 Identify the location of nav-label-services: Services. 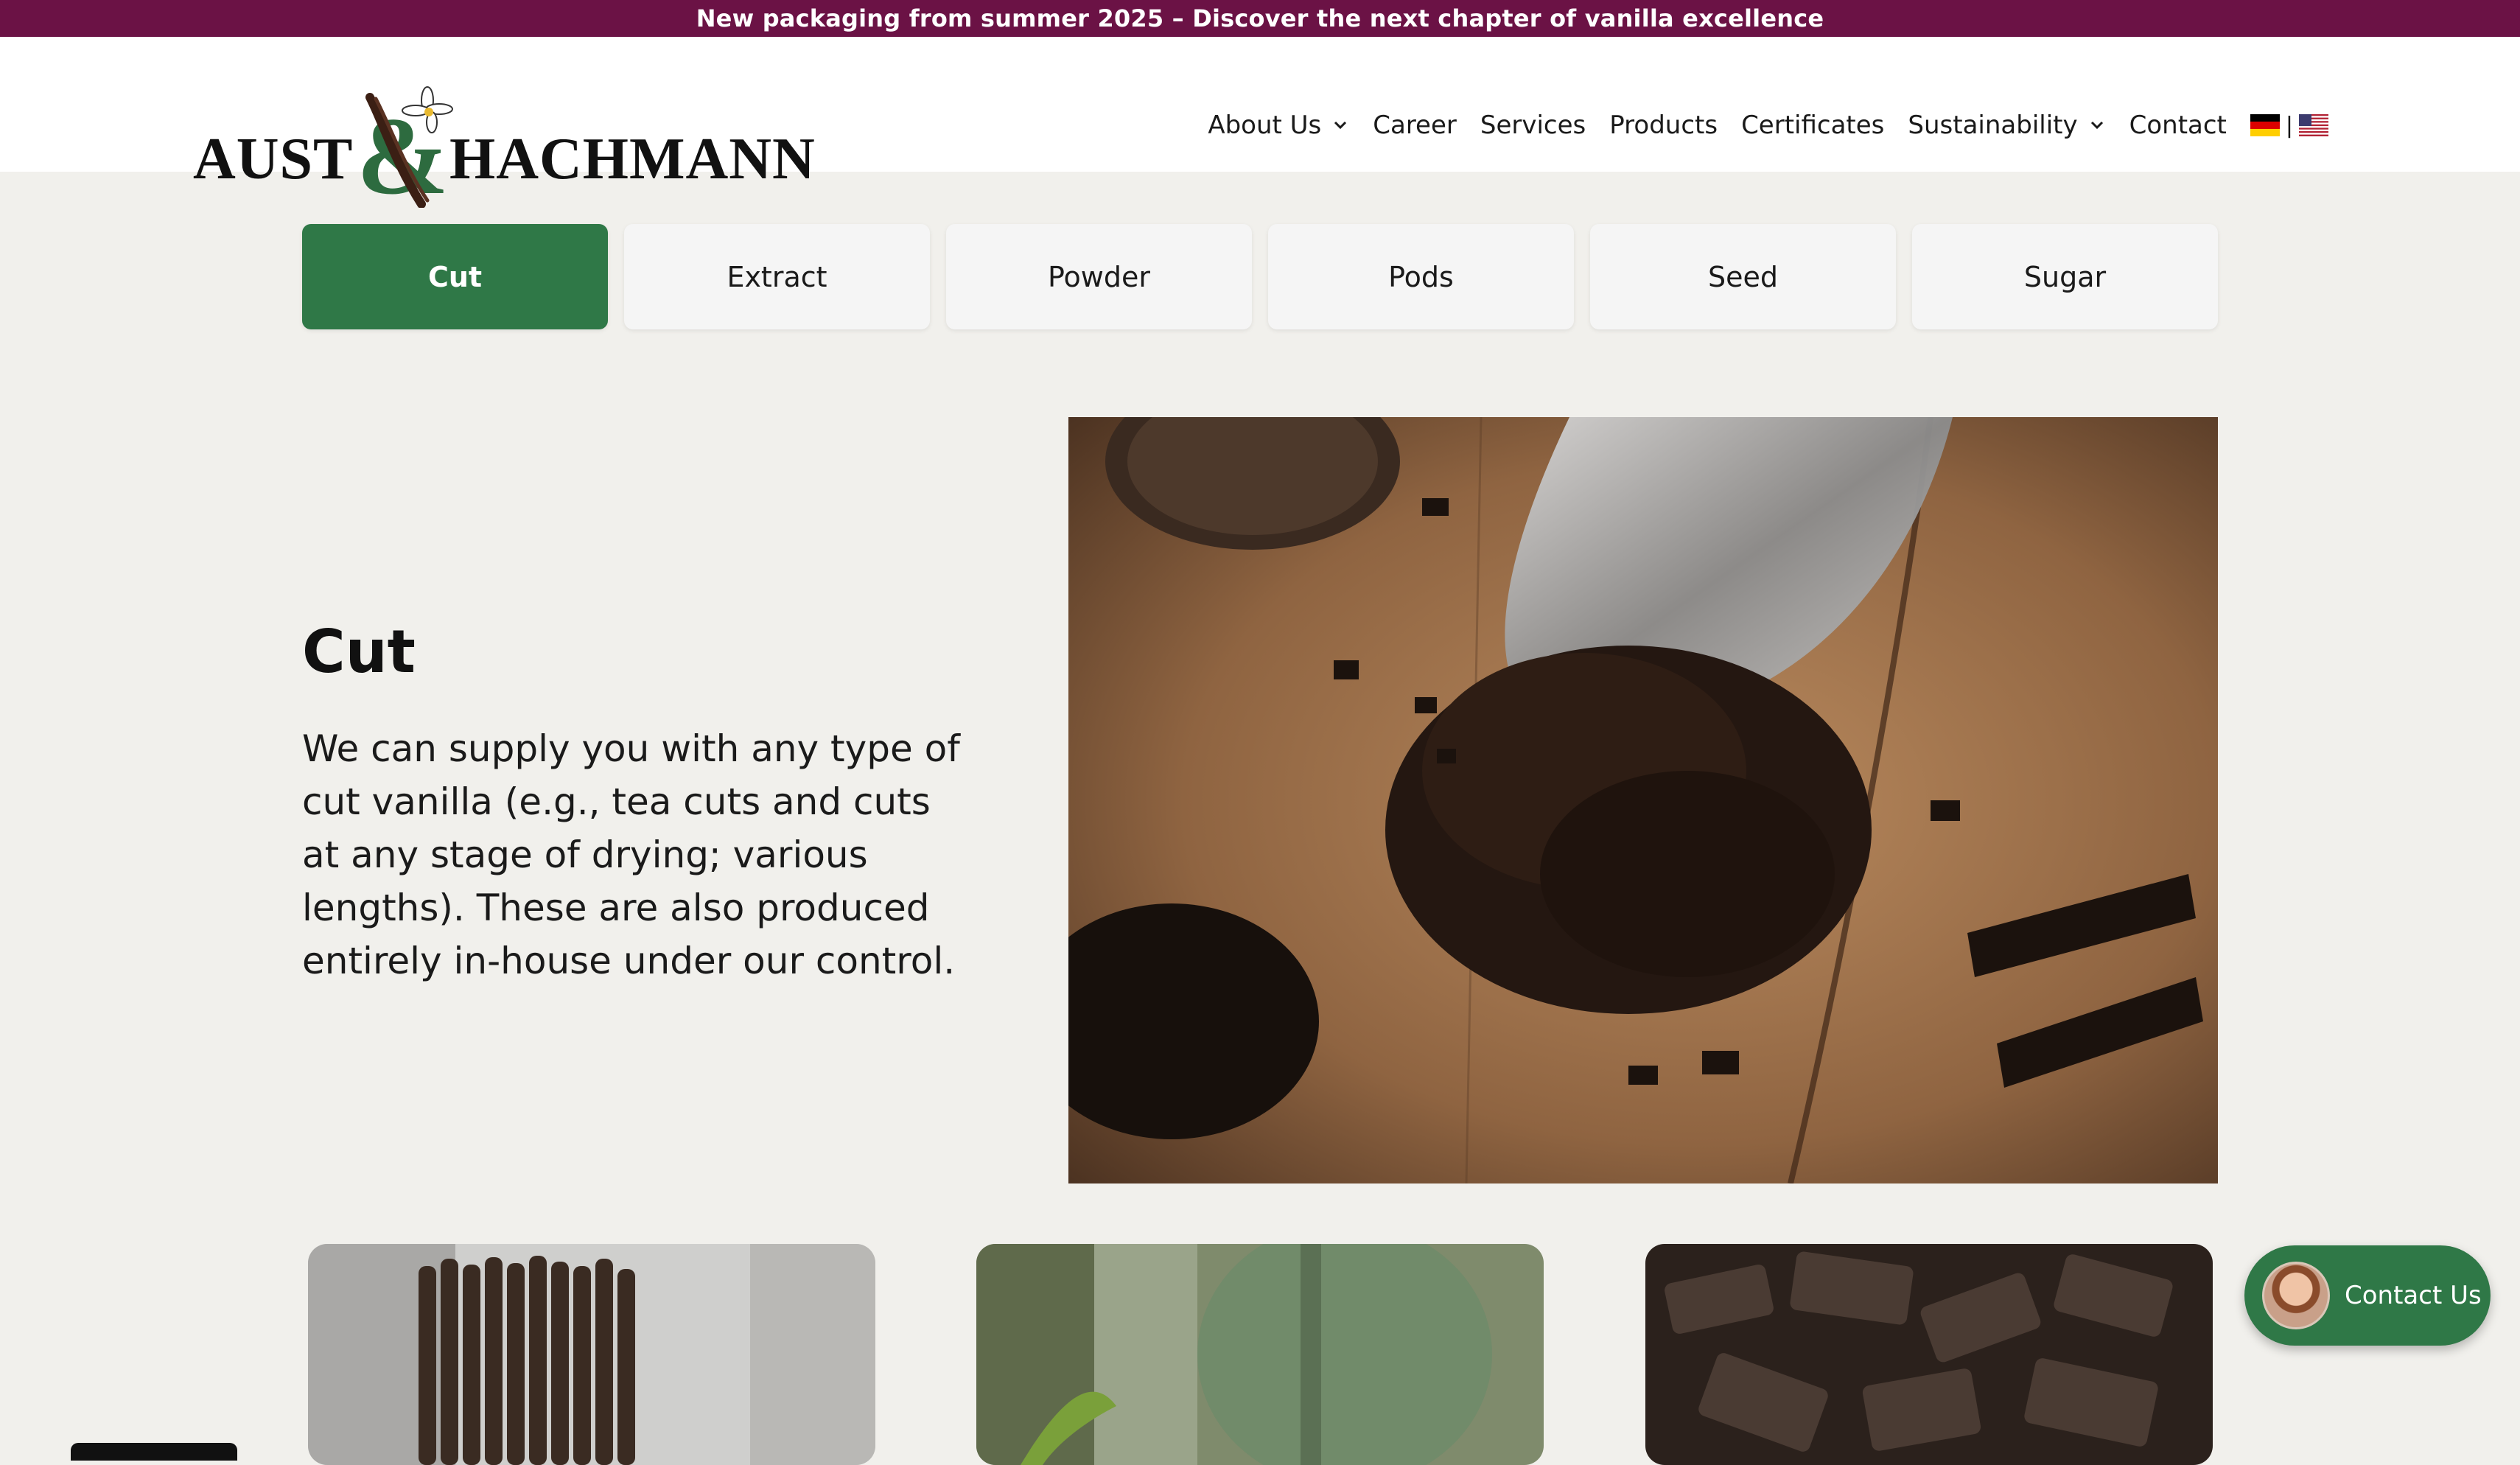
(1533, 125).